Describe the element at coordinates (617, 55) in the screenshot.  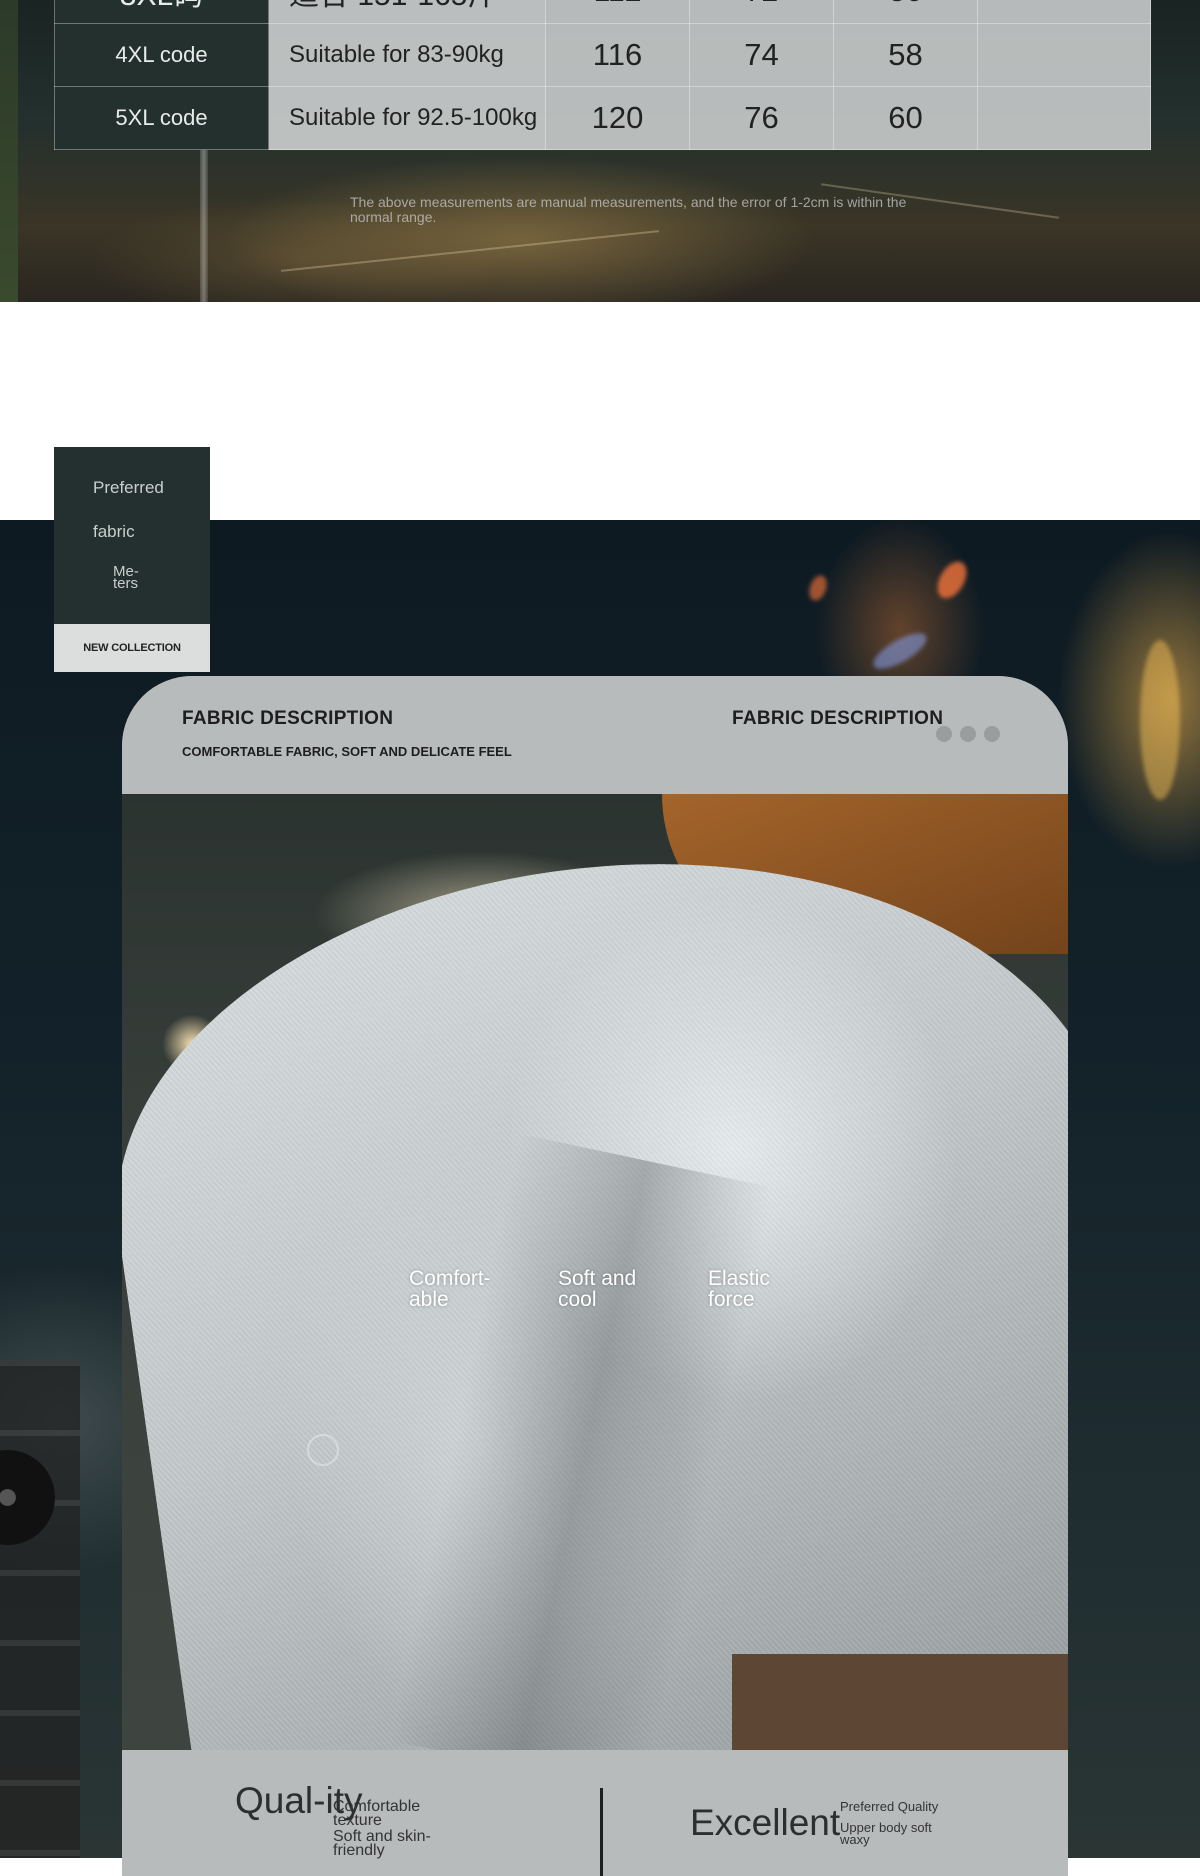
I see `measurement-cell: 116` at that location.